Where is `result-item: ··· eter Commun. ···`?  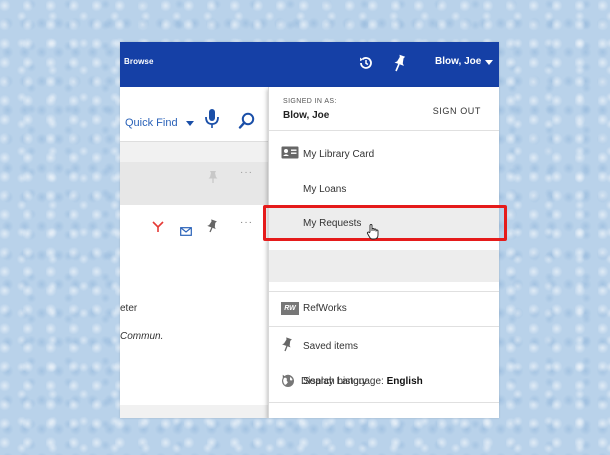 result-item: ··· eter Commun. ··· is located at coordinates (194, 305).